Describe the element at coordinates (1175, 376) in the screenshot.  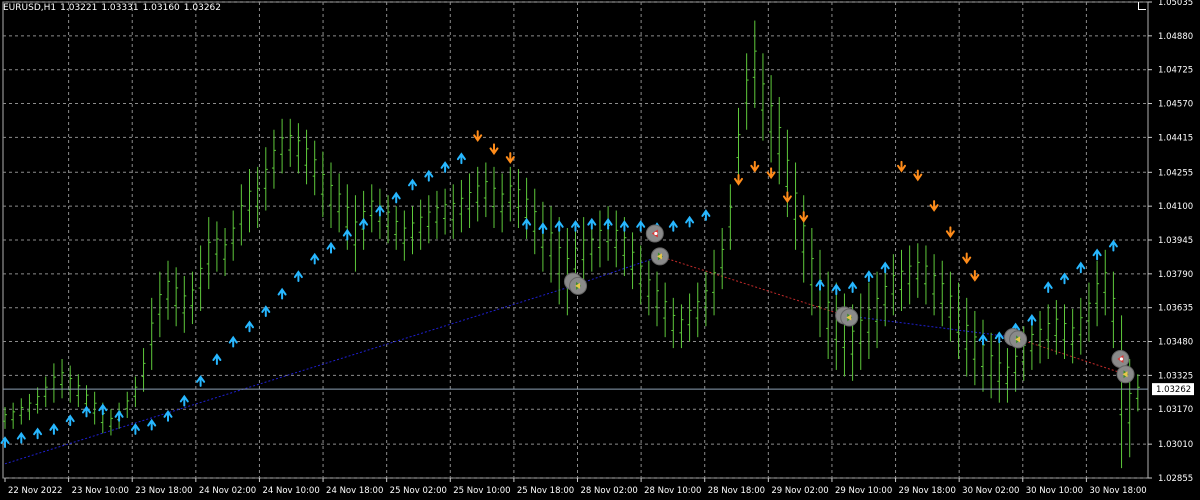
I see `y-tick-label: 1.03325` at that location.